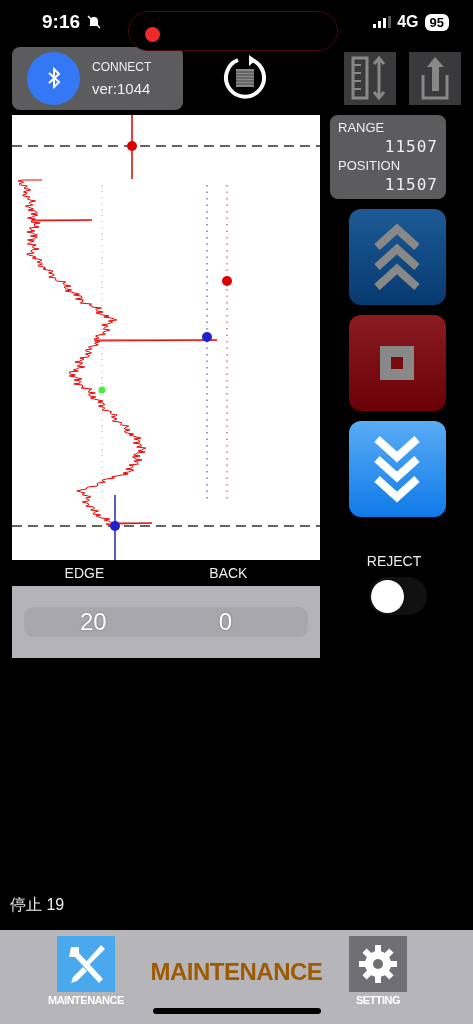 This screenshot has height=1024, width=473. What do you see at coordinates (362, 127) in the screenshot?
I see `readout-label: RANGE` at bounding box center [362, 127].